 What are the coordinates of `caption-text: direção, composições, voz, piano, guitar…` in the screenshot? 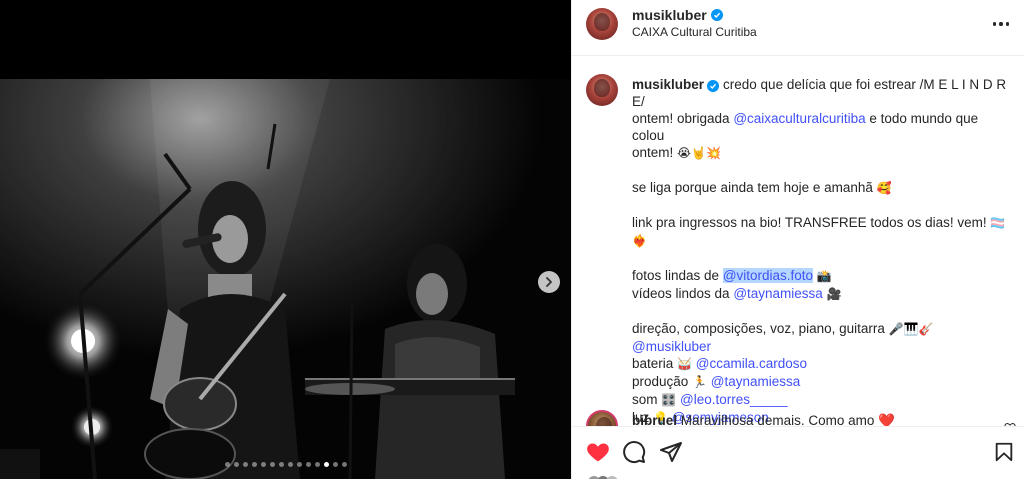 It's located at (760, 328).